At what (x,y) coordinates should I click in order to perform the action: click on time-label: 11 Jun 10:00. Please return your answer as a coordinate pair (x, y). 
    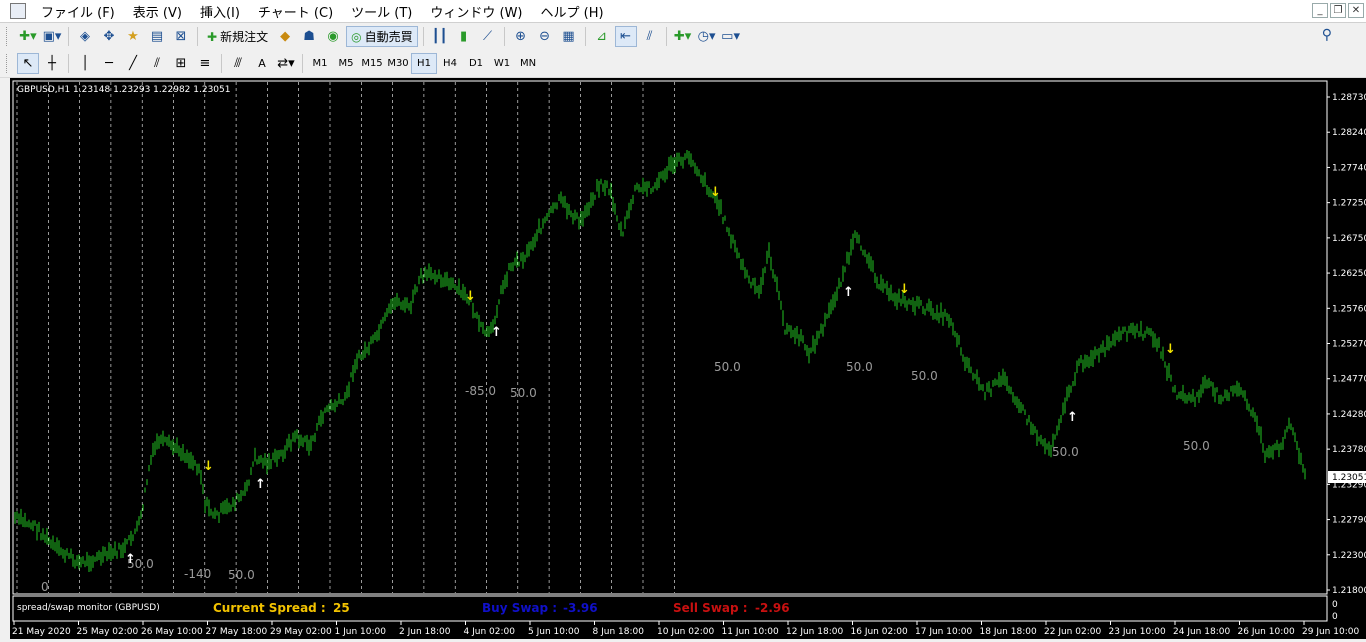
    Looking at the image, I should click on (750, 632).